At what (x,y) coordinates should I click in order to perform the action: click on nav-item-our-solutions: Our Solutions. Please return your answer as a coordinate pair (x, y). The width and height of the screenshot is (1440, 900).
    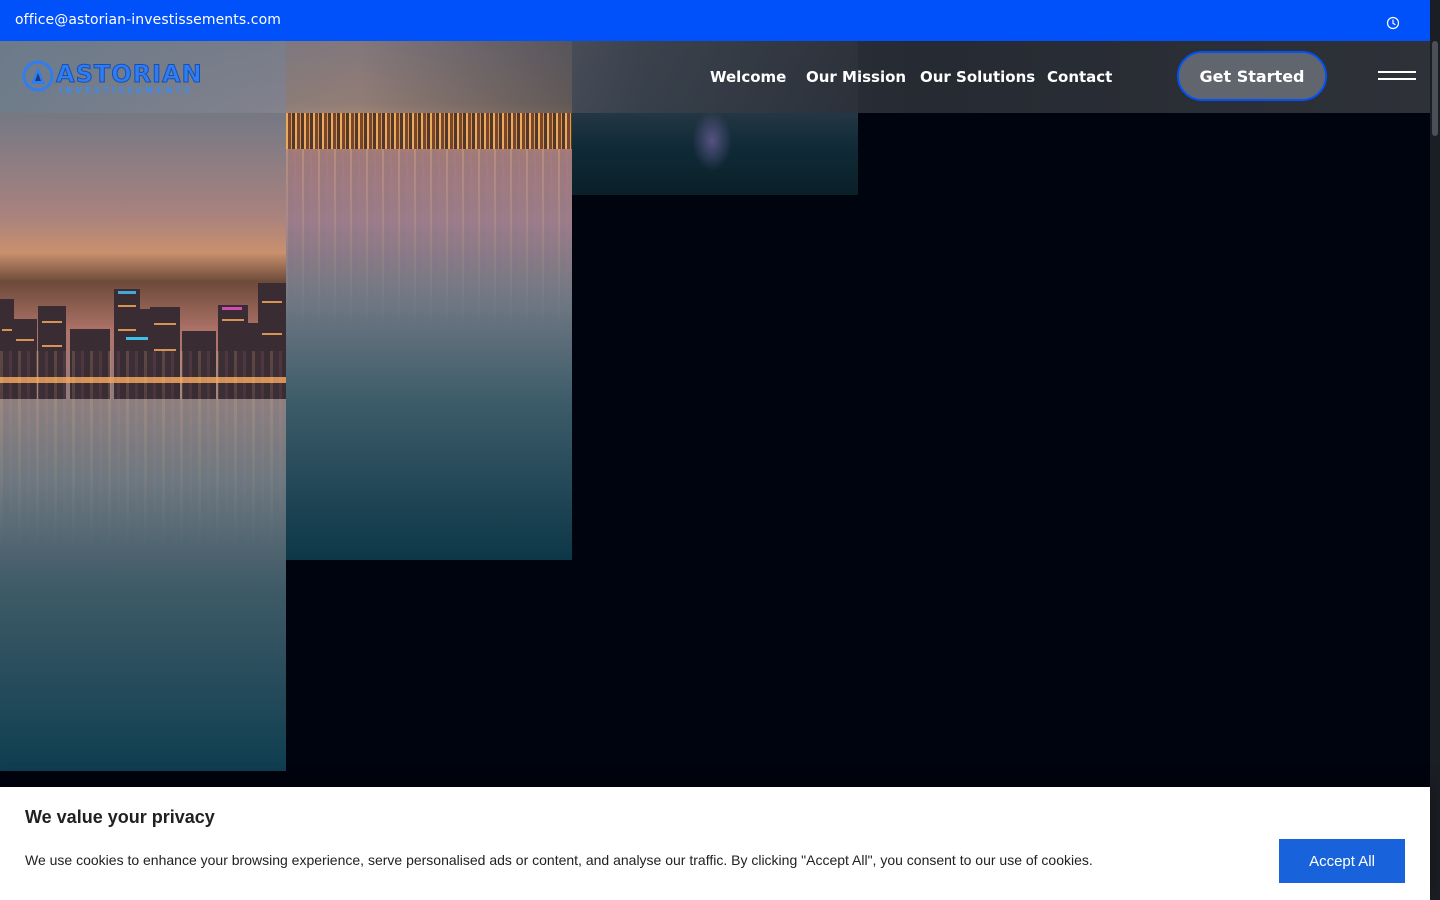
    Looking at the image, I should click on (977, 77).